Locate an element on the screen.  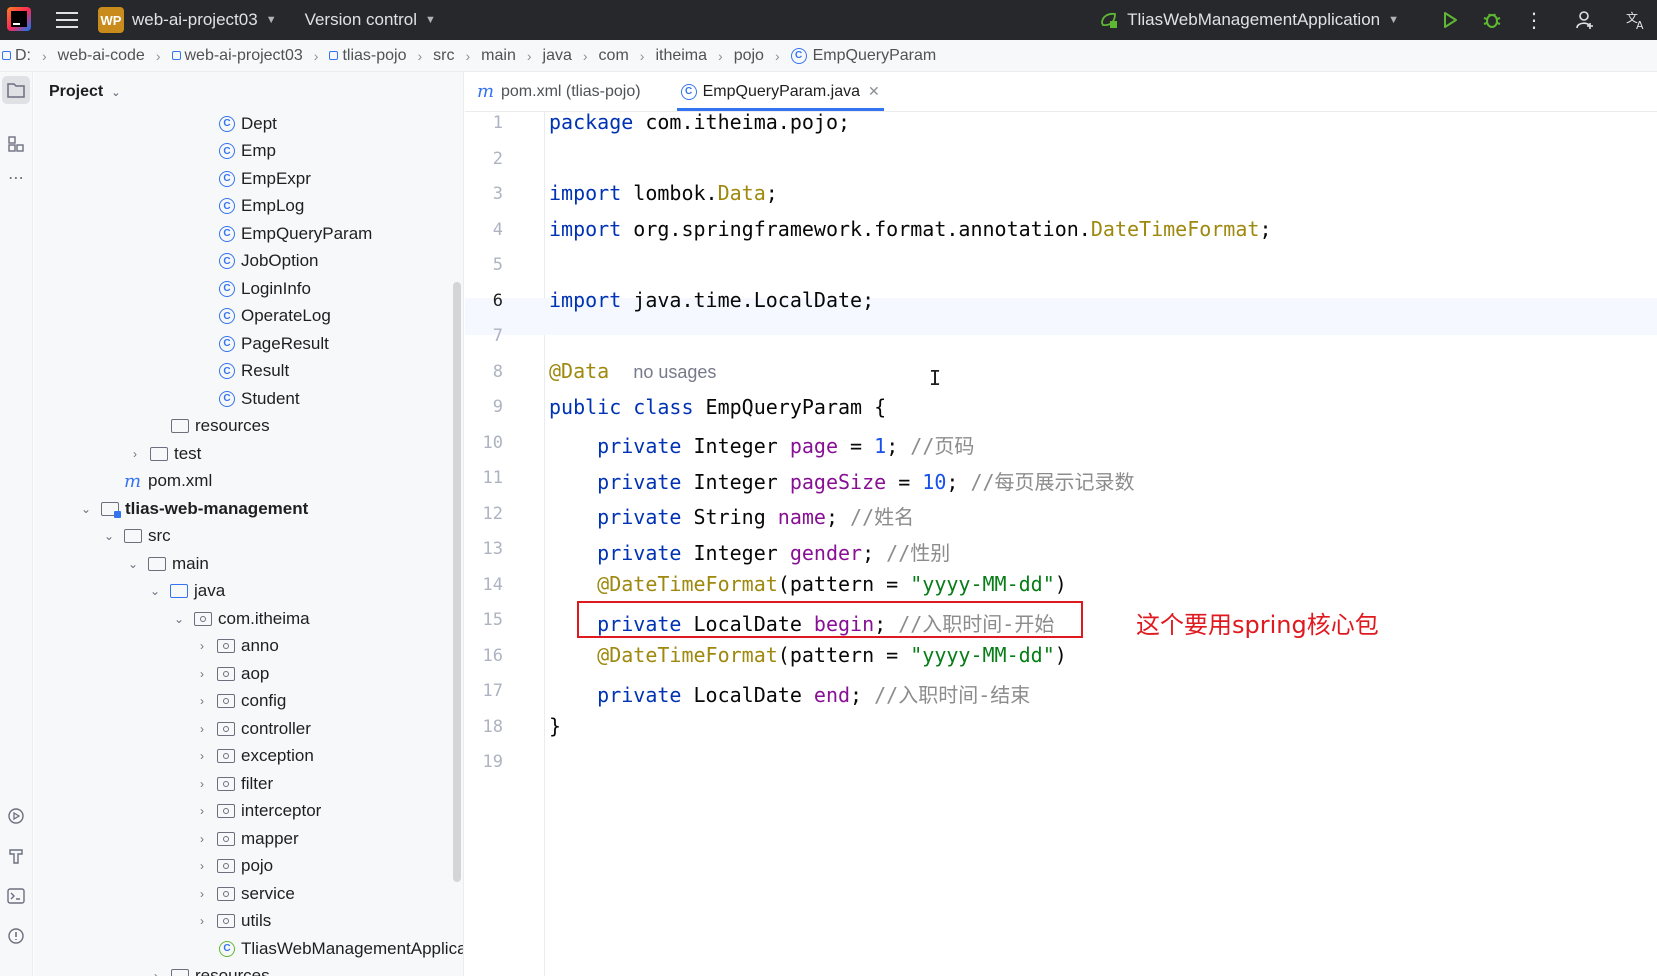
tree-item: › aop is located at coordinates (232, 673).